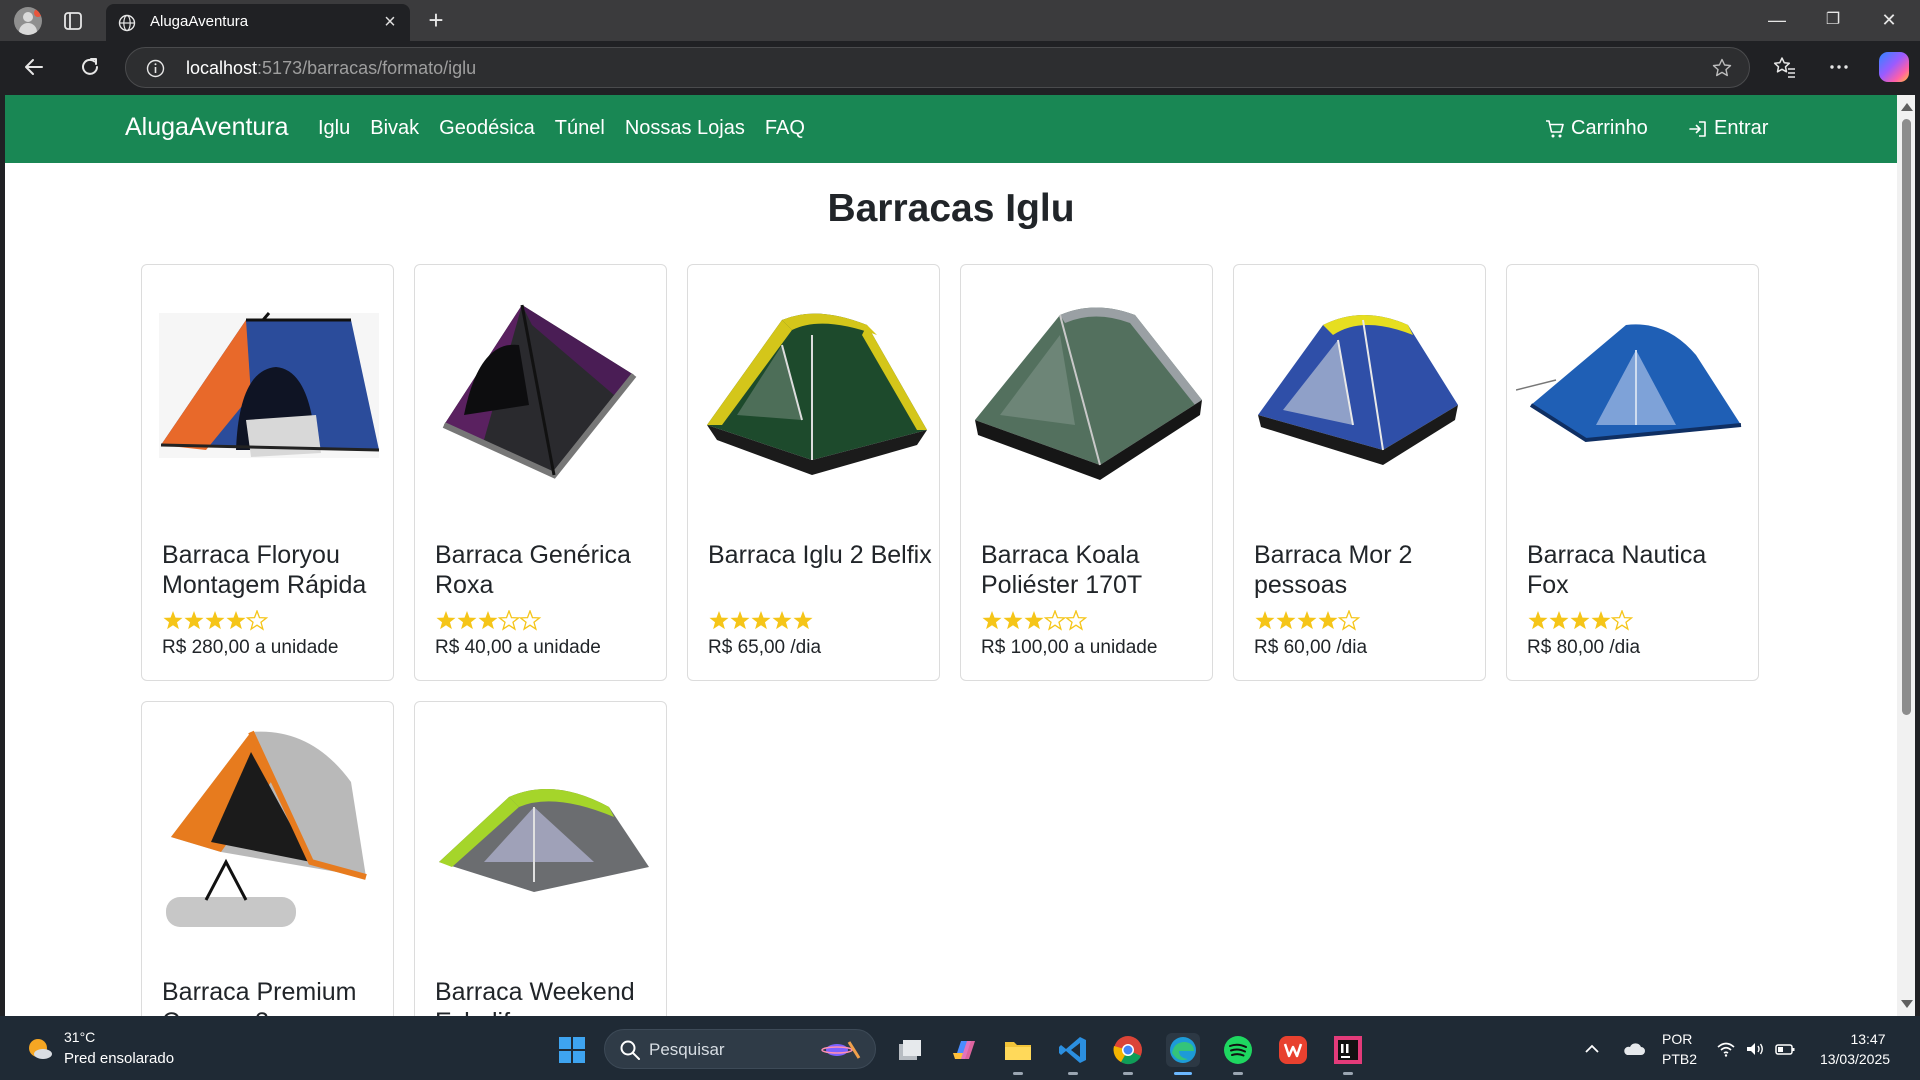  What do you see at coordinates (394, 128) in the screenshot?
I see `nav-link-bivak: Bivak` at bounding box center [394, 128].